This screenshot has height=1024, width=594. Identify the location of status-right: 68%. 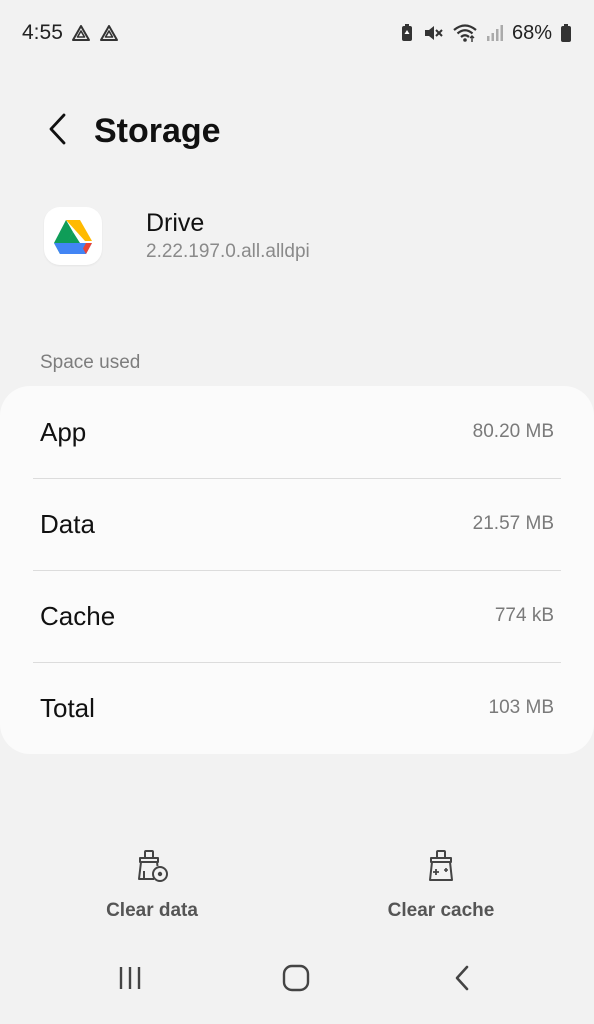
(486, 33).